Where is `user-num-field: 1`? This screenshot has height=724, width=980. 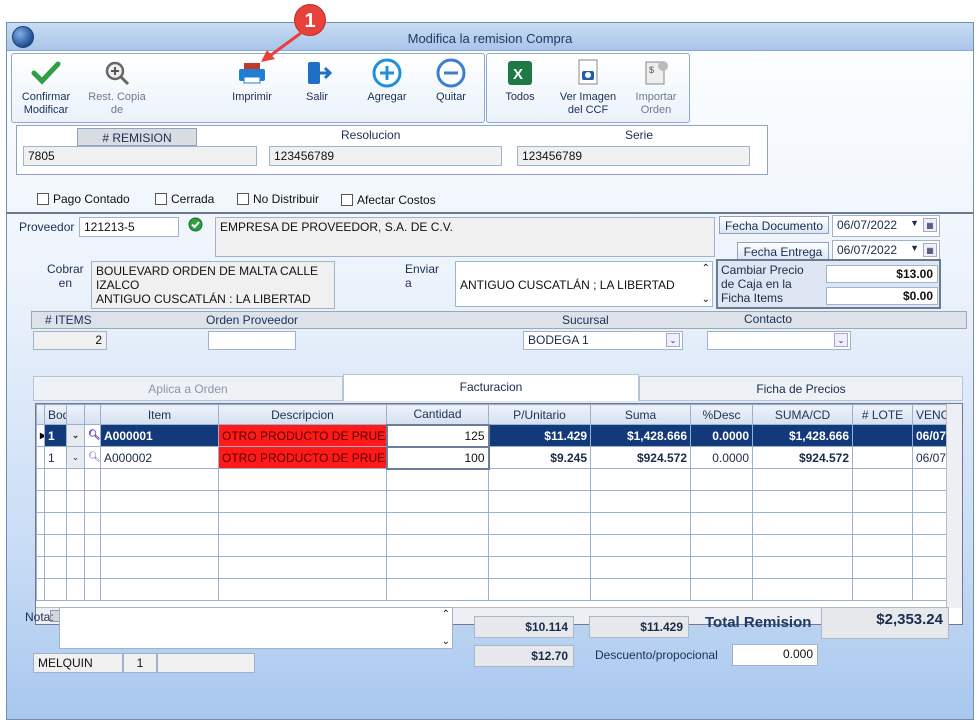
user-num-field: 1 is located at coordinates (140, 663).